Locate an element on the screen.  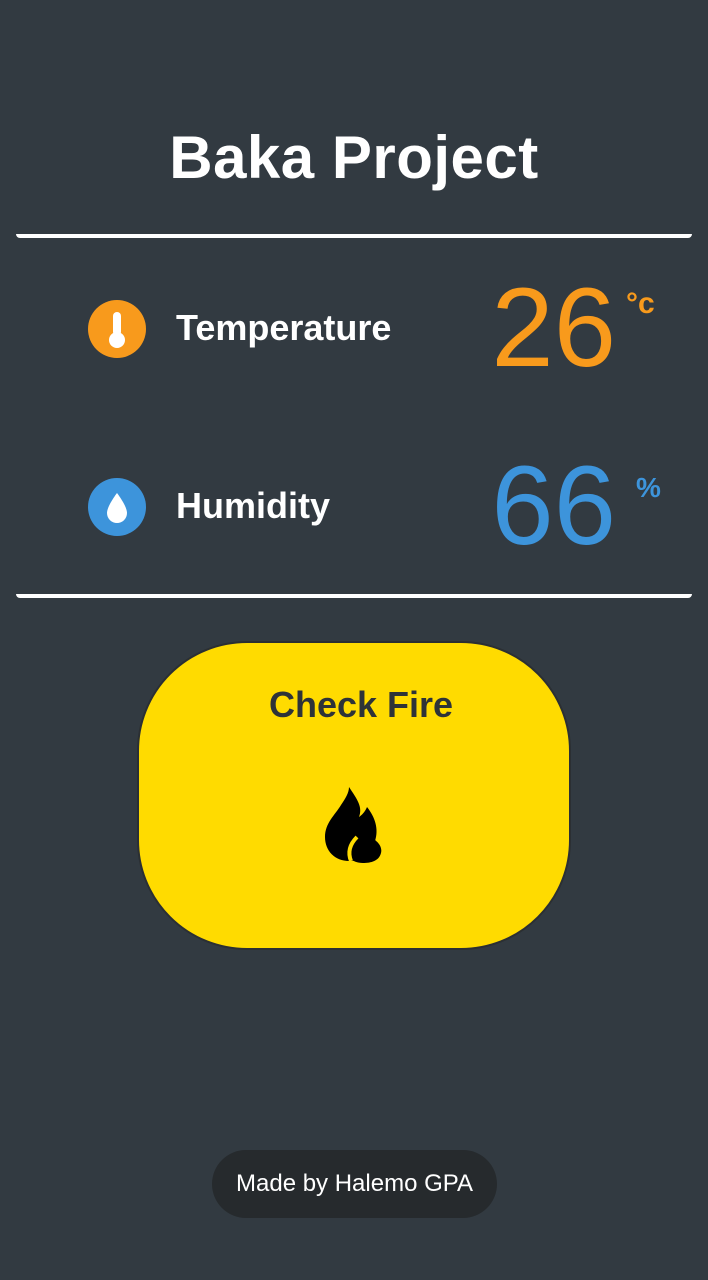
top-divider is located at coordinates (354, 236).